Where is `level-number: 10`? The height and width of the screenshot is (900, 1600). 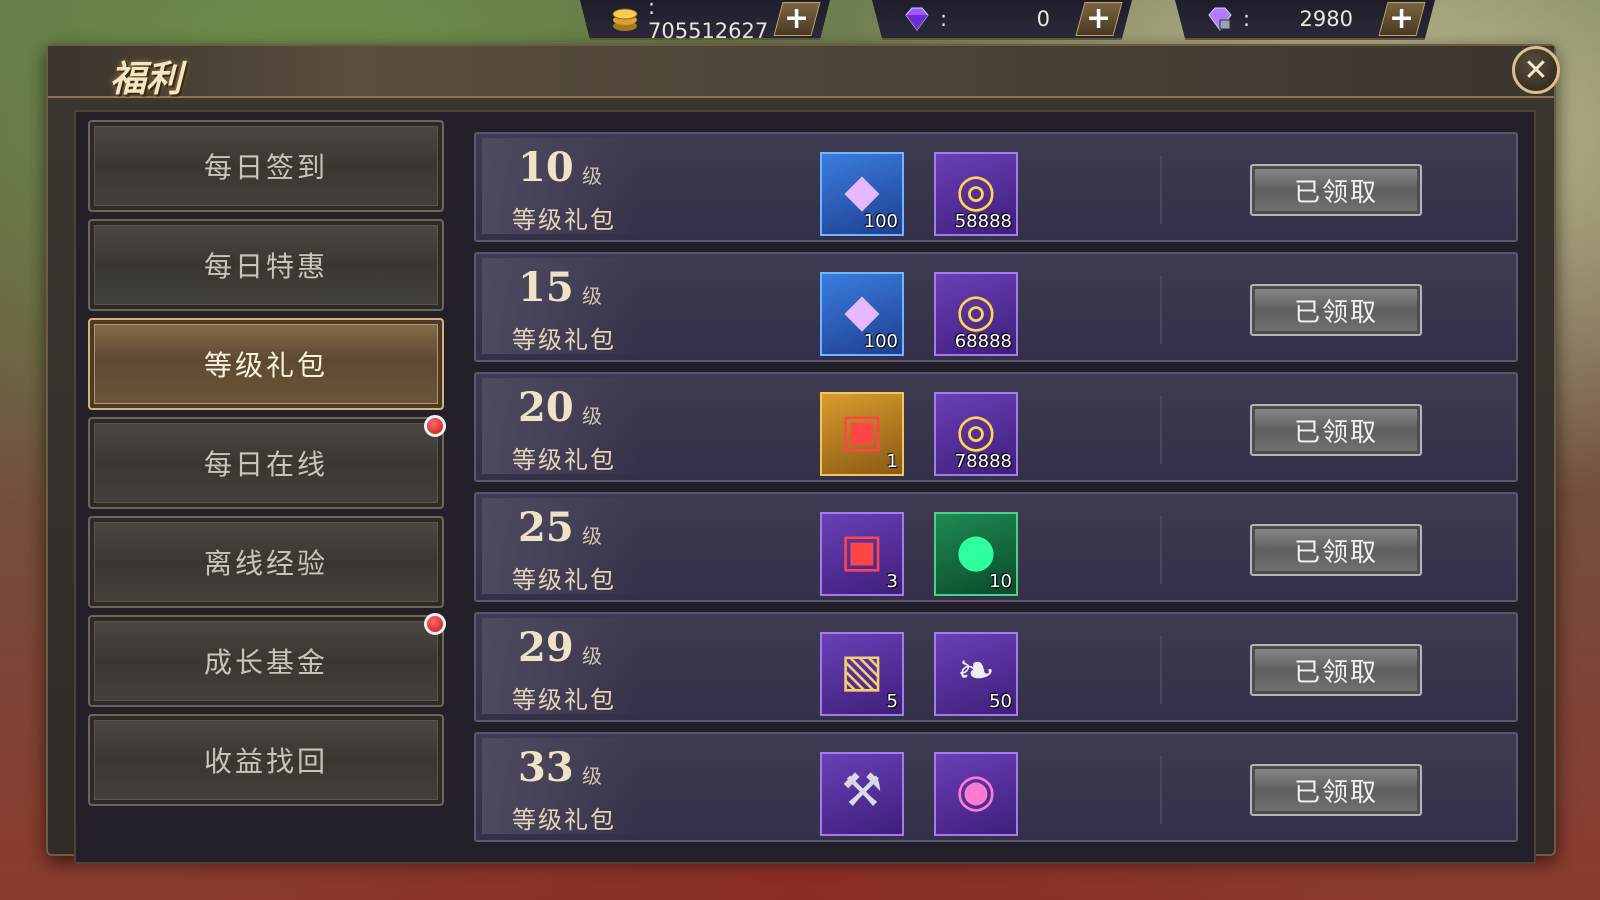 level-number: 10 is located at coordinates (546, 167).